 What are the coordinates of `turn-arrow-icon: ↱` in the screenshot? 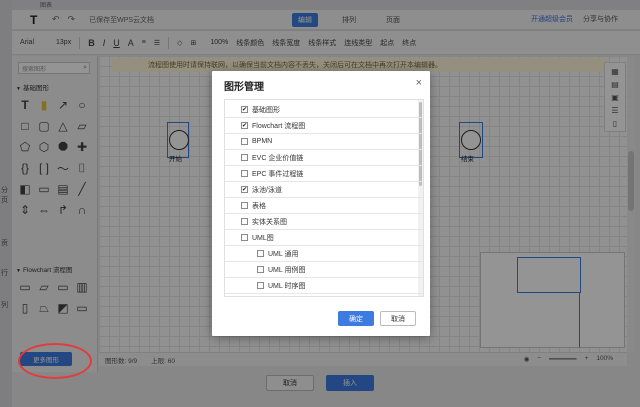 It's located at (63, 210).